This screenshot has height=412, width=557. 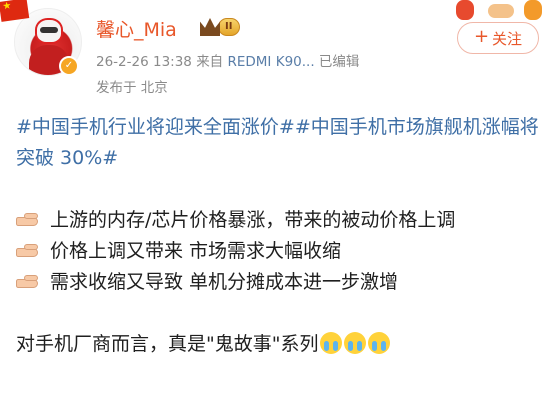 I want to click on list-item: 价格上调又带来 市场需求大幅收缩, so click(x=281, y=251).